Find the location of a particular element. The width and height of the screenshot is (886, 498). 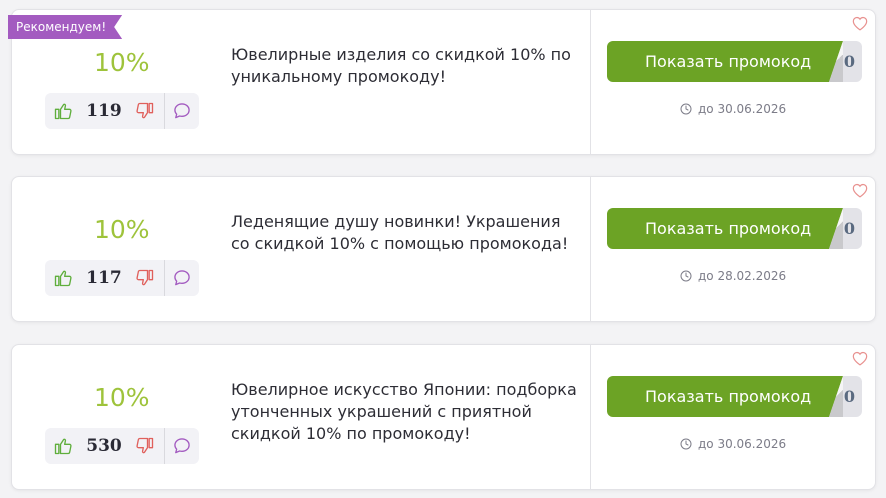

vote-count: 117 is located at coordinates (104, 278).